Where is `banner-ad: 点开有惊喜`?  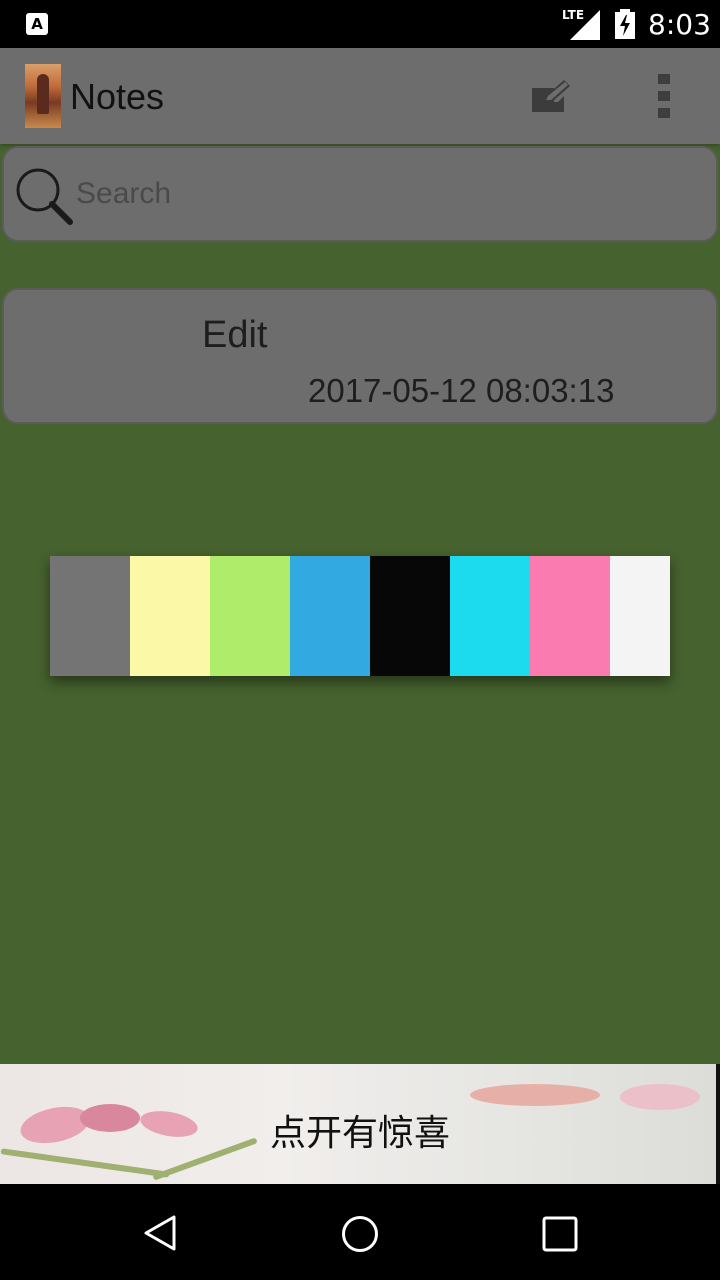 banner-ad: 点开有惊喜 is located at coordinates (358, 1124).